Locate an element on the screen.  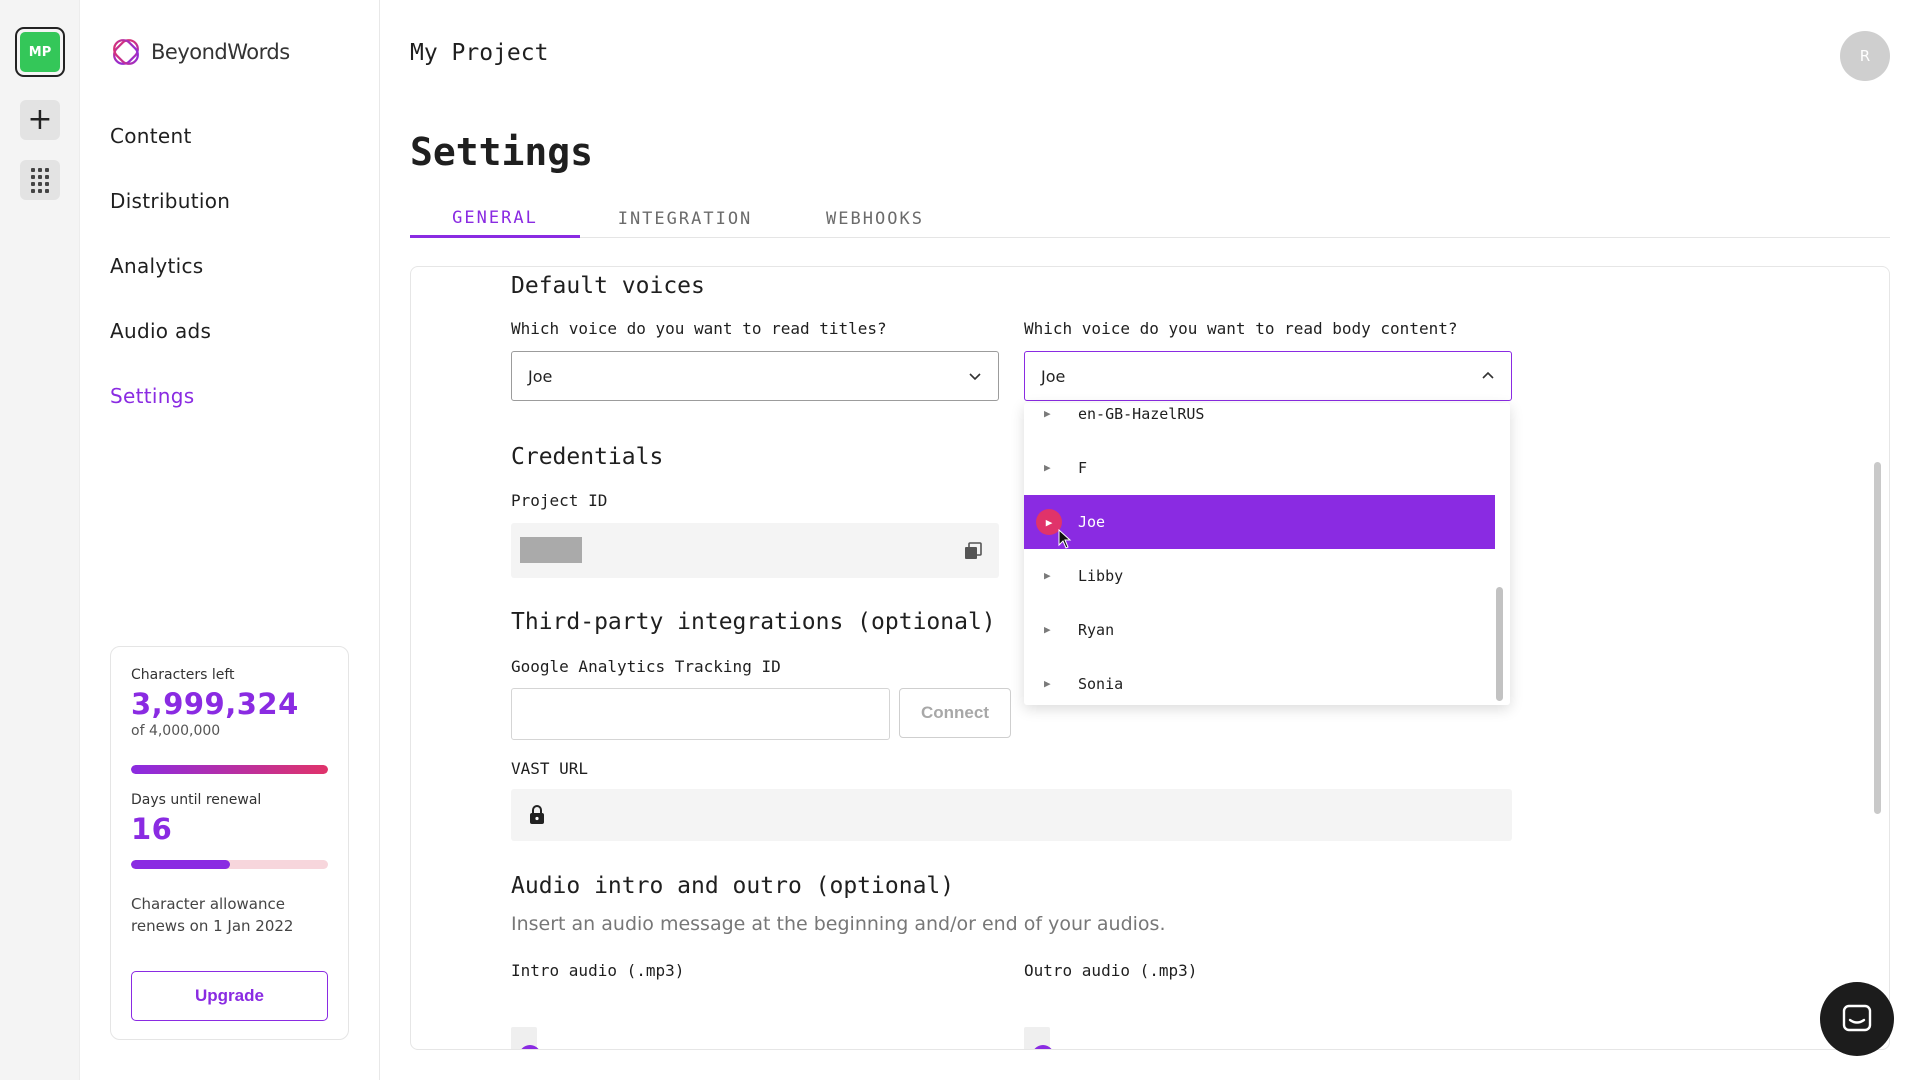
settings-tabs: GENERAL INTEGRATION WEBHOOKS is located at coordinates (1150, 219).